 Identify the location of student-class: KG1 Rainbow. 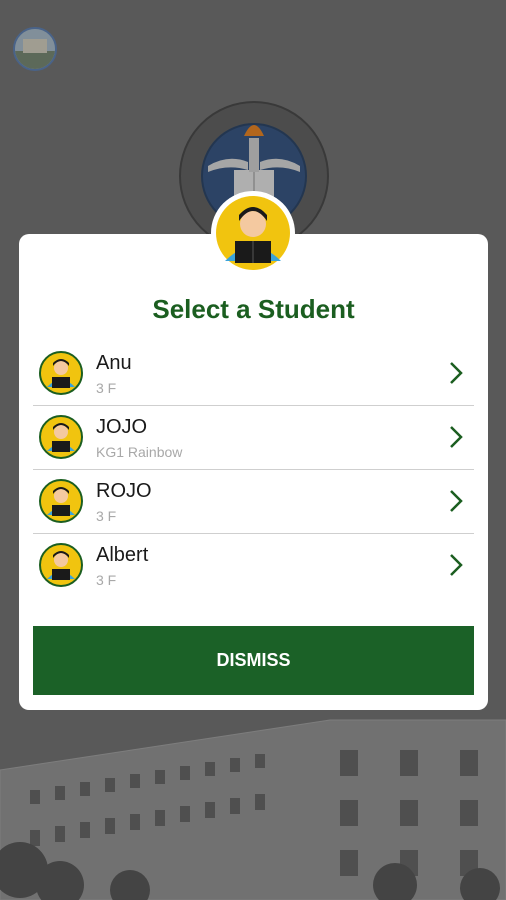
(139, 452).